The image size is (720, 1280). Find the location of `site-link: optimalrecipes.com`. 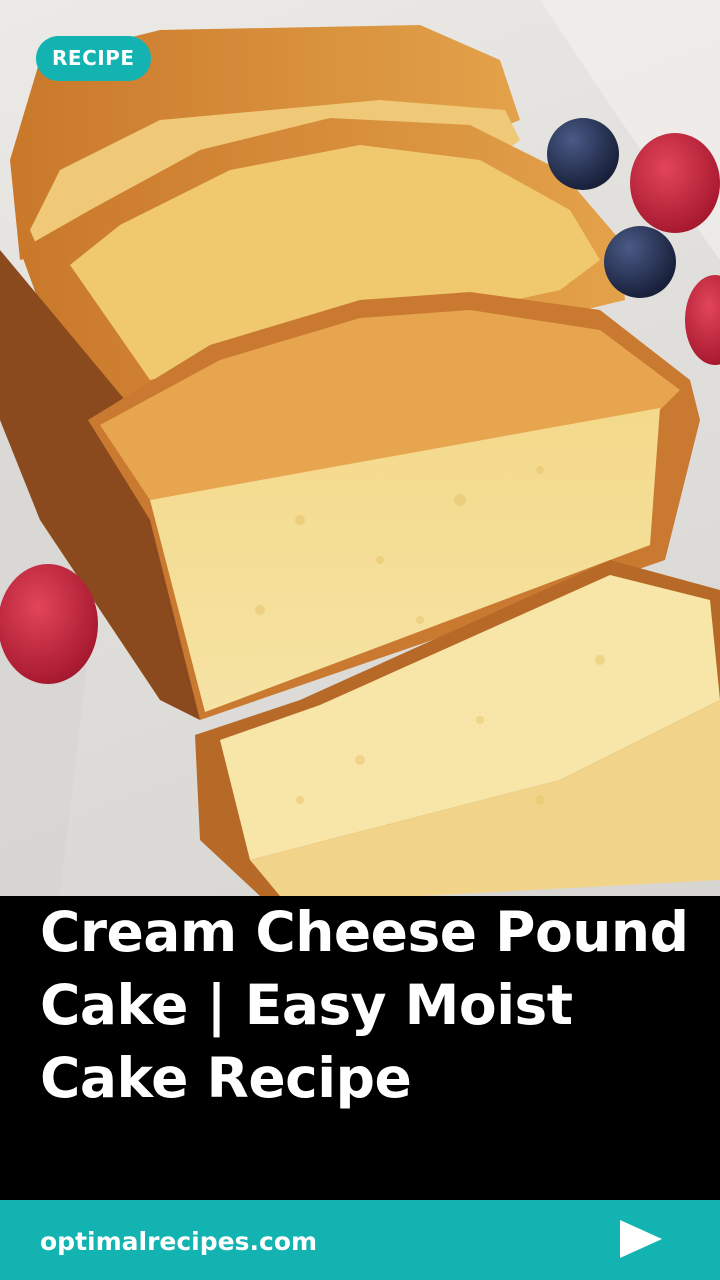

site-link: optimalrecipes.com is located at coordinates (178, 1240).